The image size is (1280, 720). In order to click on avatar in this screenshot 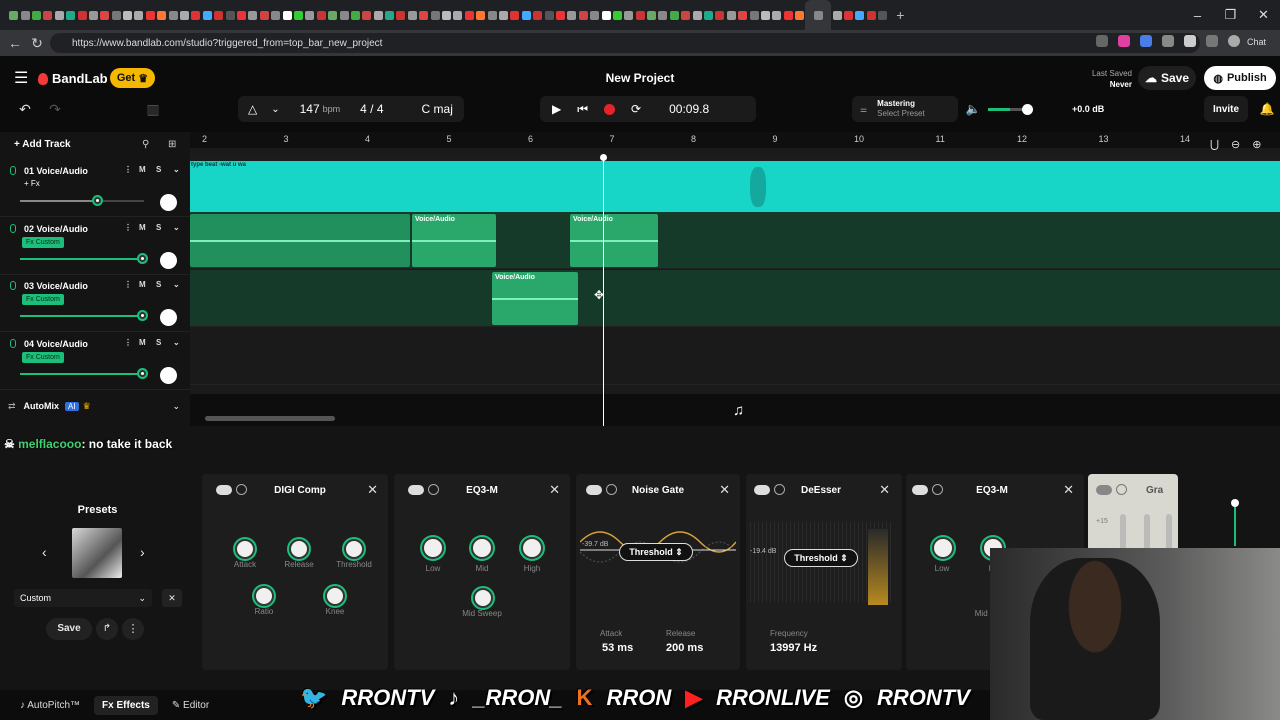, I will do `click(1234, 41)`.